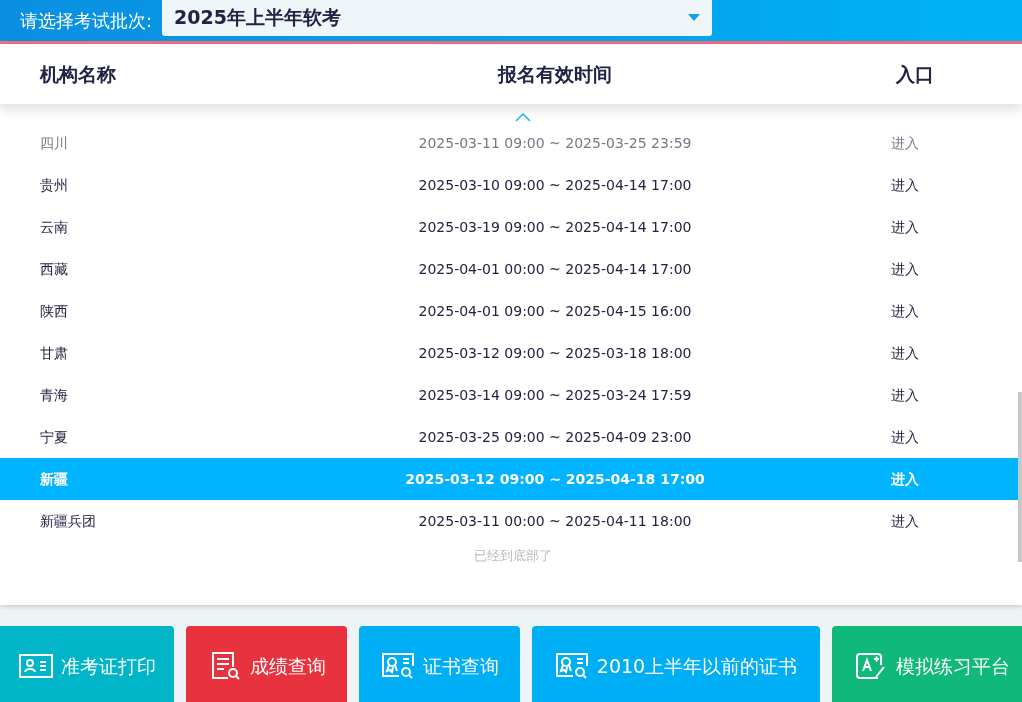 This screenshot has width=1022, height=702. I want to click on table-row: 贵州 2025-03-10 09:00 ~ 2025-04-14 17:00 进入, so click(509, 185).